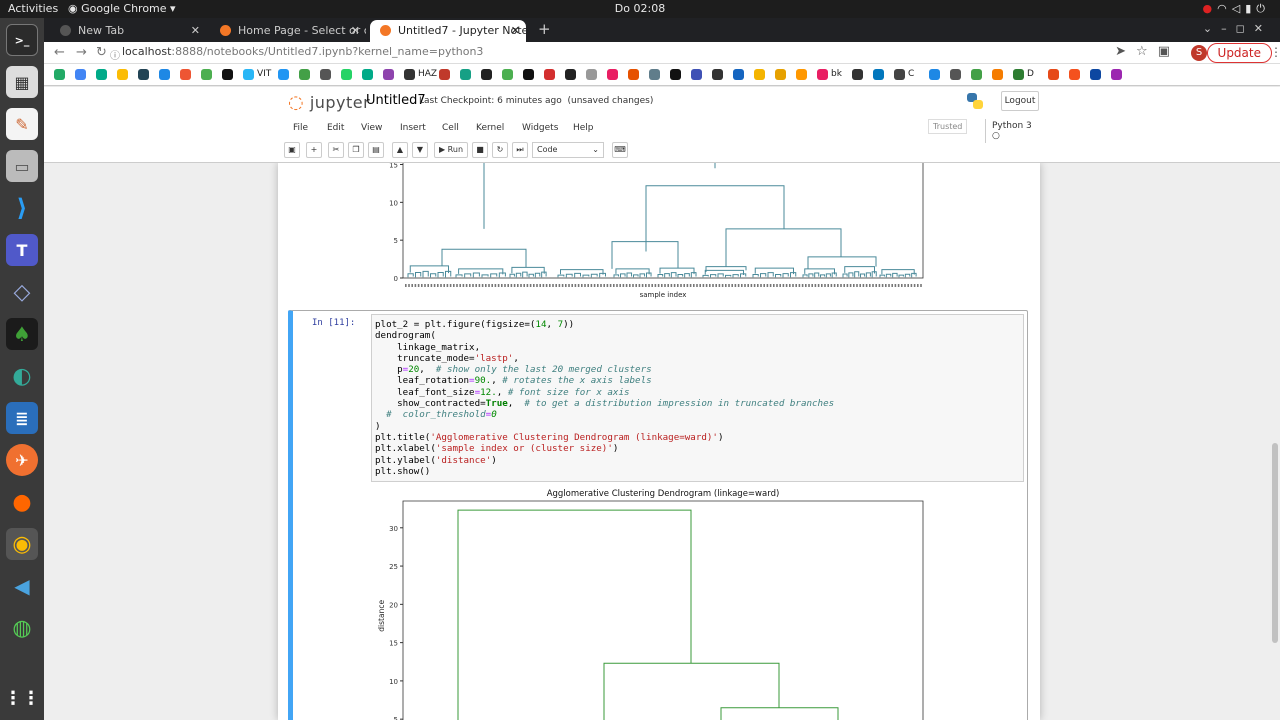 This screenshot has height=720, width=1280. I want to click on chrome-dock-icon: ◉, so click(22, 544).